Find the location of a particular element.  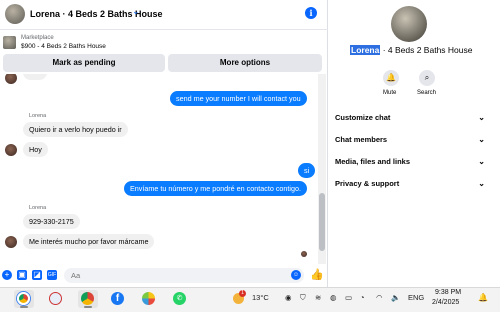

chat-title: Lorena · 4 Beds 2 Baths House is located at coordinates (96, 14).